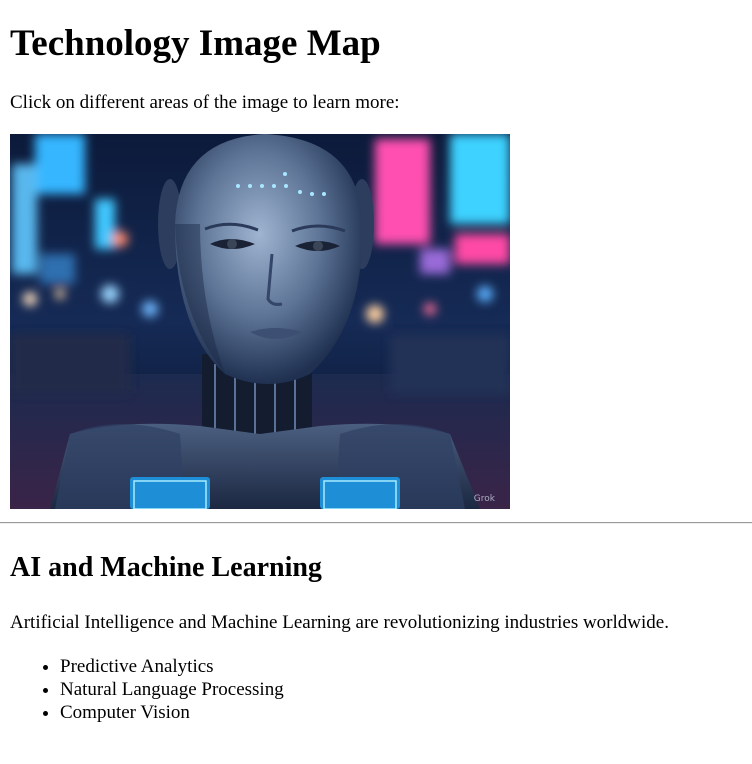 The height and width of the screenshot is (764, 752). What do you see at coordinates (406, 666) in the screenshot?
I see `list-item: Predictive Analytics` at bounding box center [406, 666].